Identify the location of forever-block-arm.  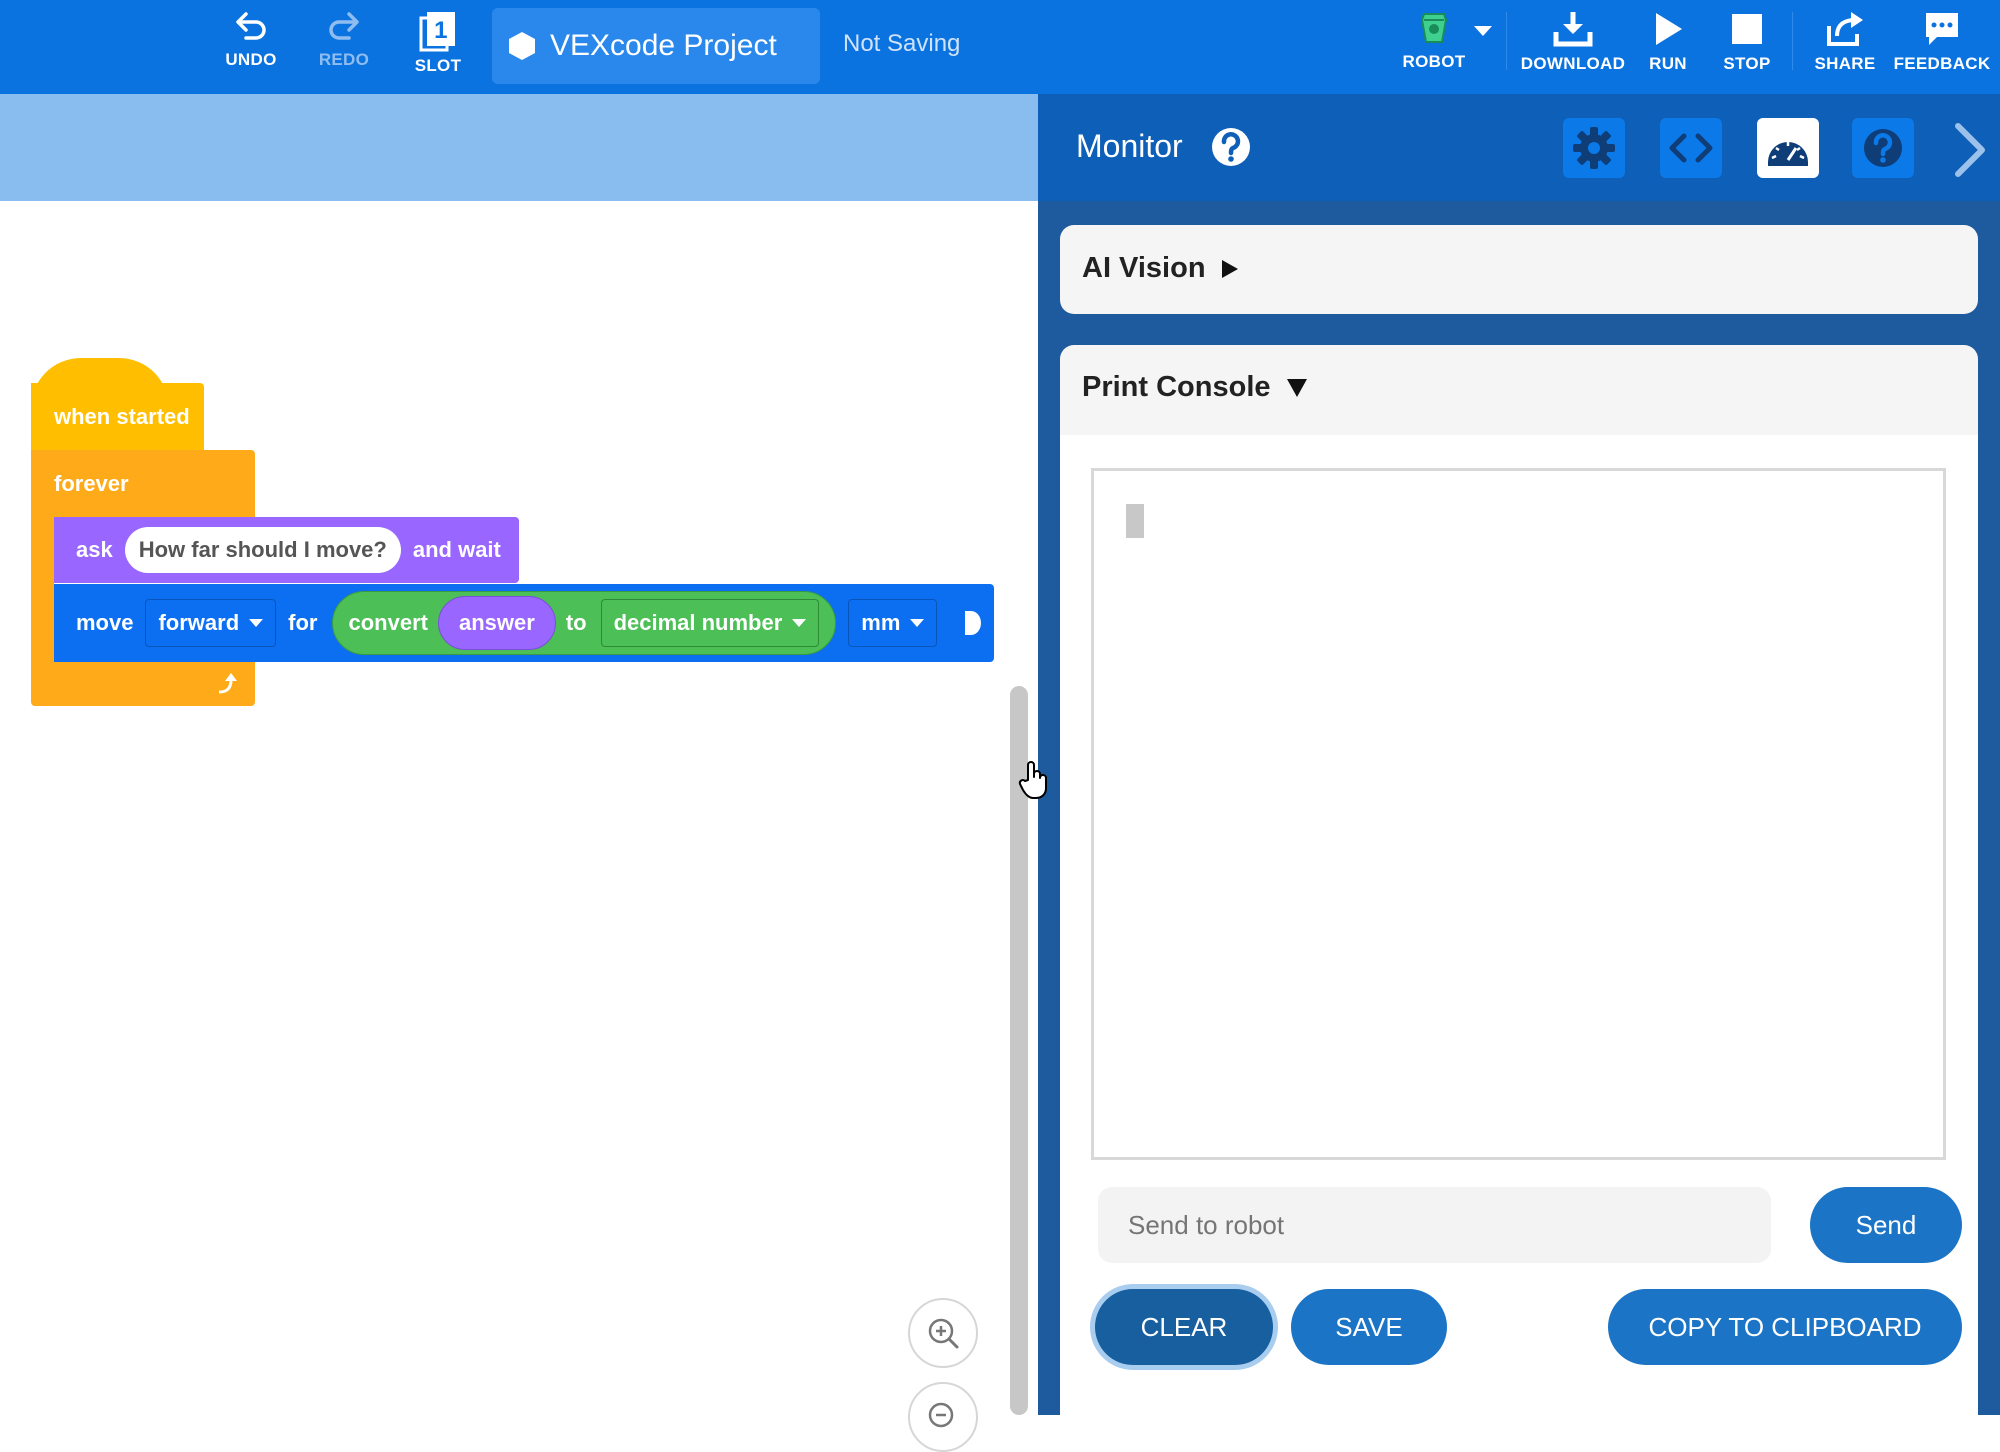
(42, 591).